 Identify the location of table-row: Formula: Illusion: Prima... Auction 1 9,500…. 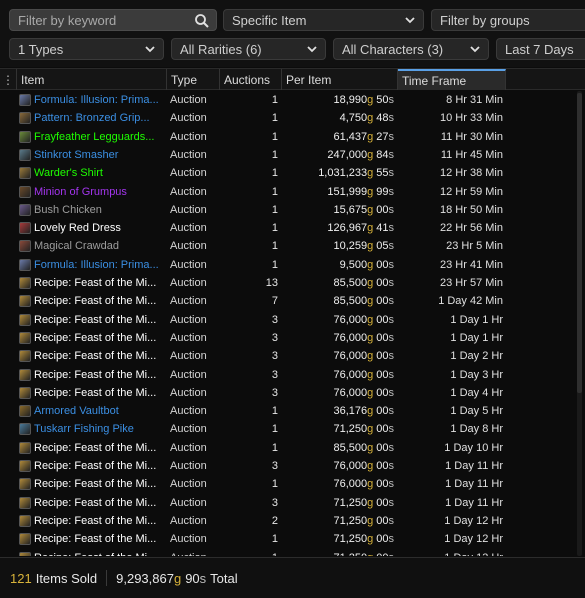
(292, 265).